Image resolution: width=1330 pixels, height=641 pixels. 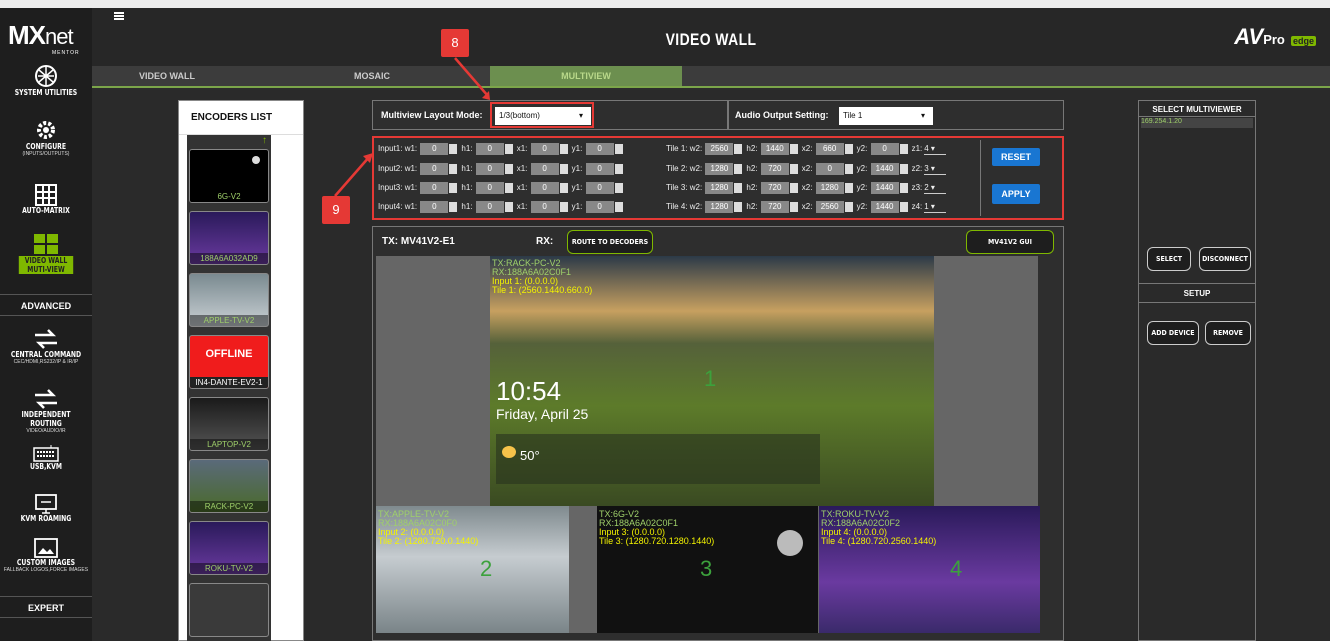 I want to click on videowall-icon, so click(x=46, y=244).